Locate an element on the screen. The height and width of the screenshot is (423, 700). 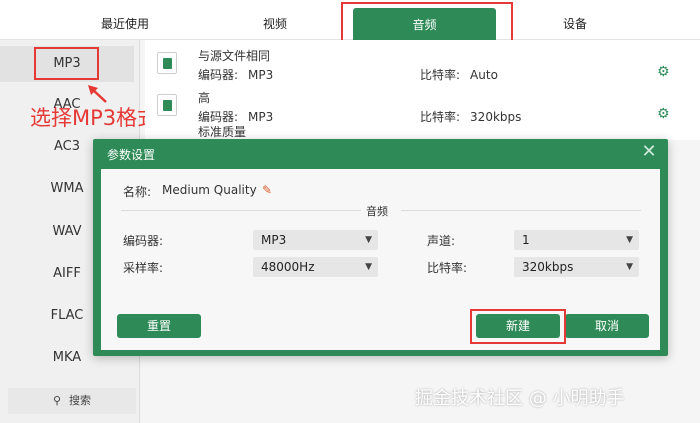
encoder-label: 编码器: is located at coordinates (143, 241).